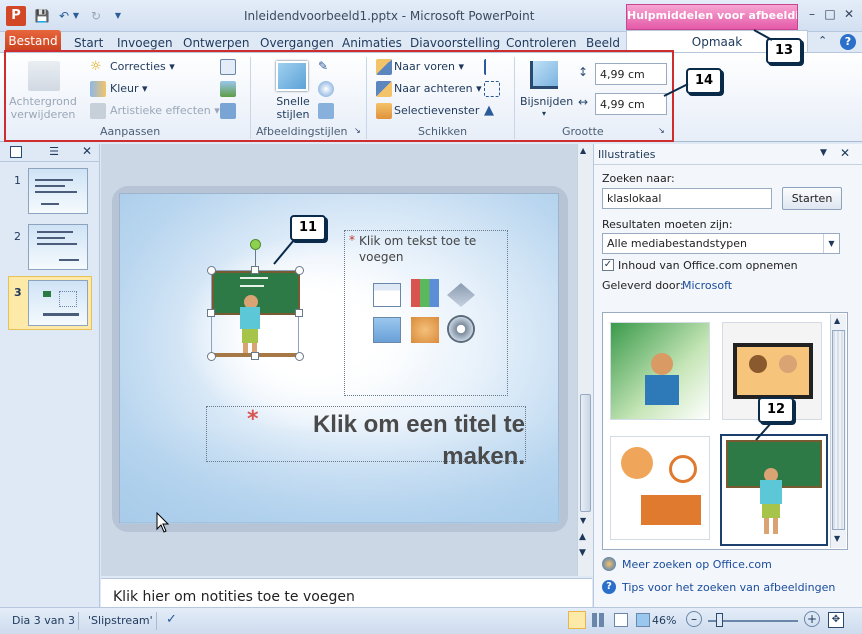  Describe the element at coordinates (461, 295) in the screenshot. I see `insert-smartart-icon` at that location.